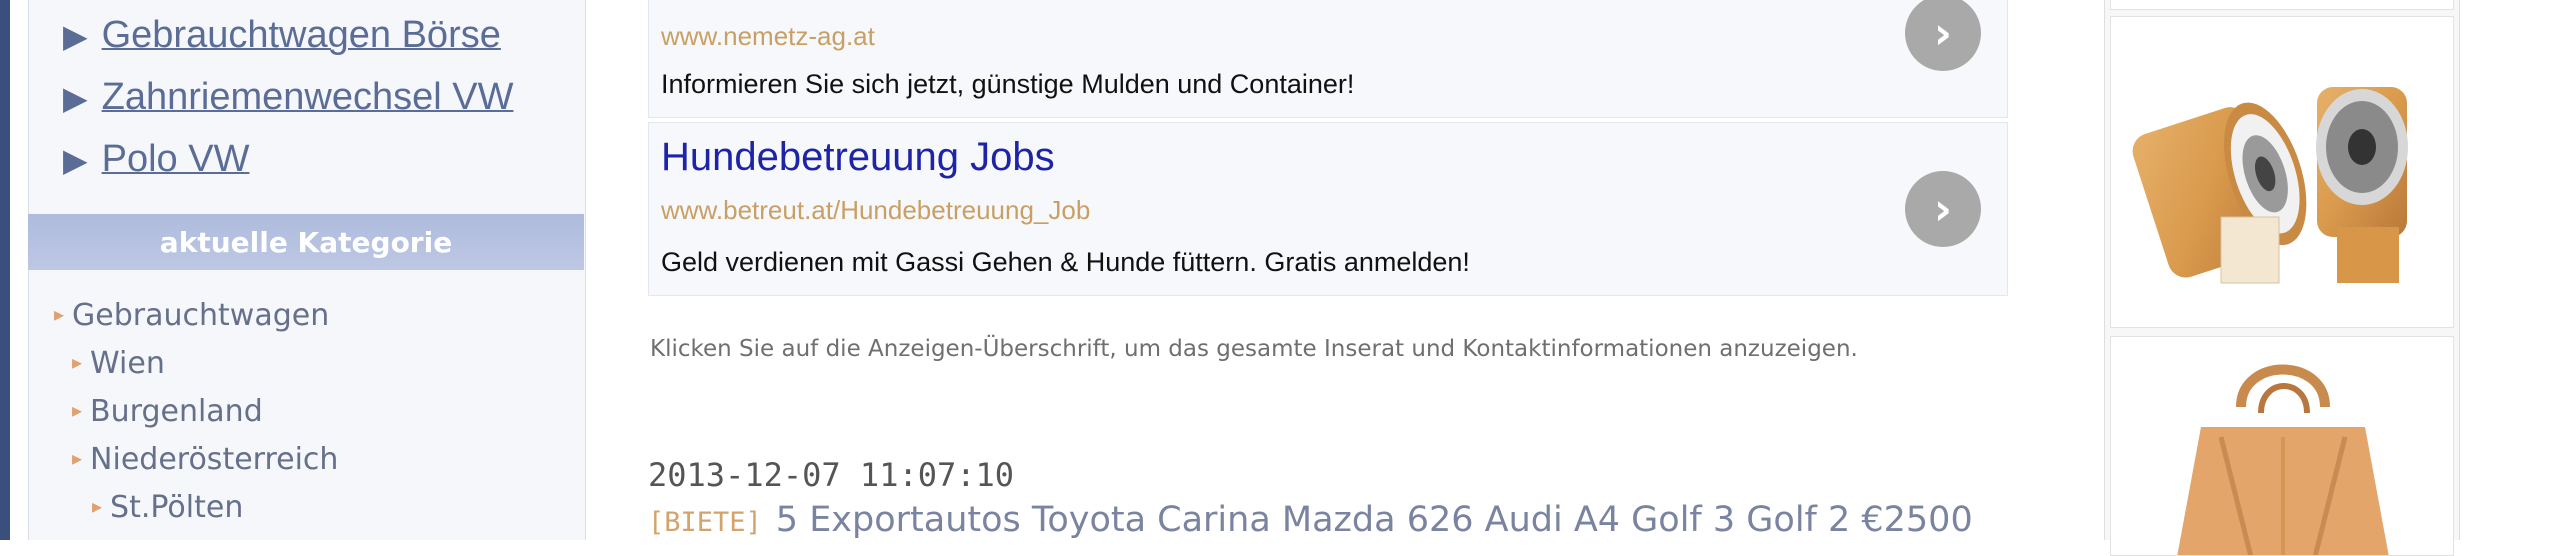  What do you see at coordinates (214, 459) in the screenshot?
I see `category-label: Niederösterreich` at bounding box center [214, 459].